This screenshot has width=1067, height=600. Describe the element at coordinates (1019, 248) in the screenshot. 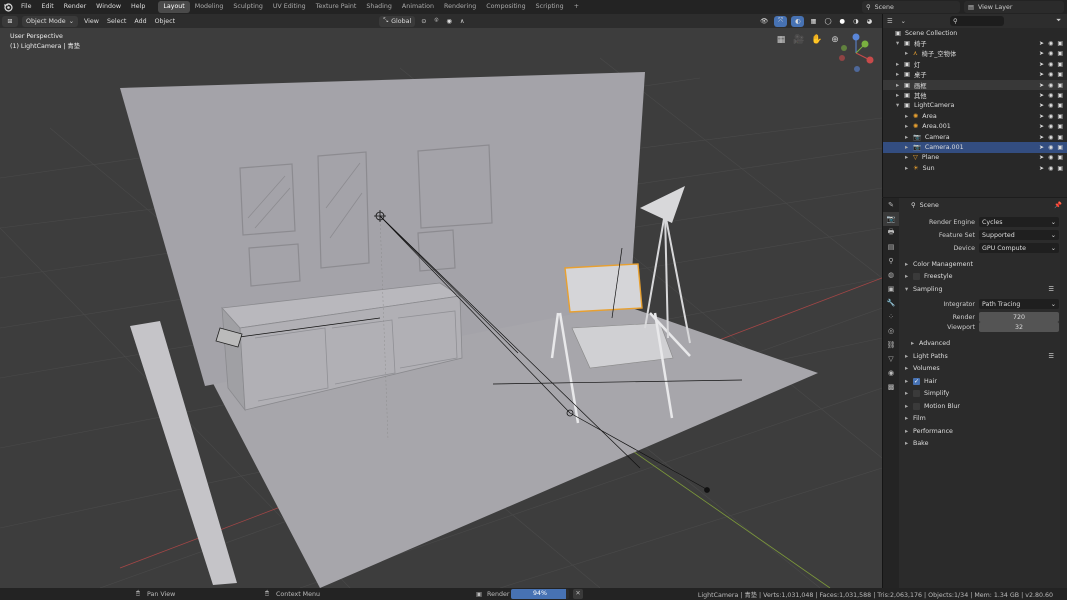

I see `device-dropdown: GPU Compute ⌄` at that location.